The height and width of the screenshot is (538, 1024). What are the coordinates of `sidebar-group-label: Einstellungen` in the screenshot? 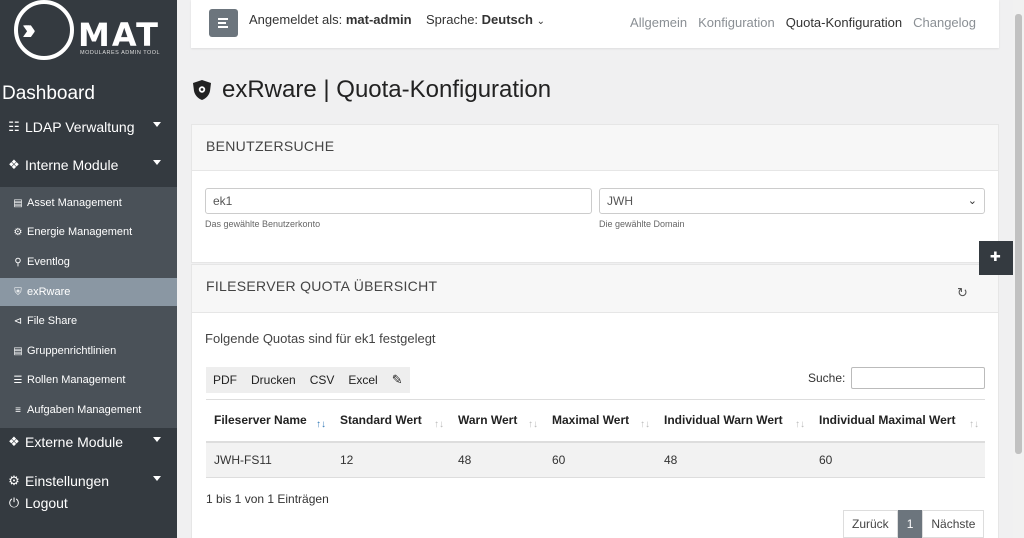 It's located at (67, 481).